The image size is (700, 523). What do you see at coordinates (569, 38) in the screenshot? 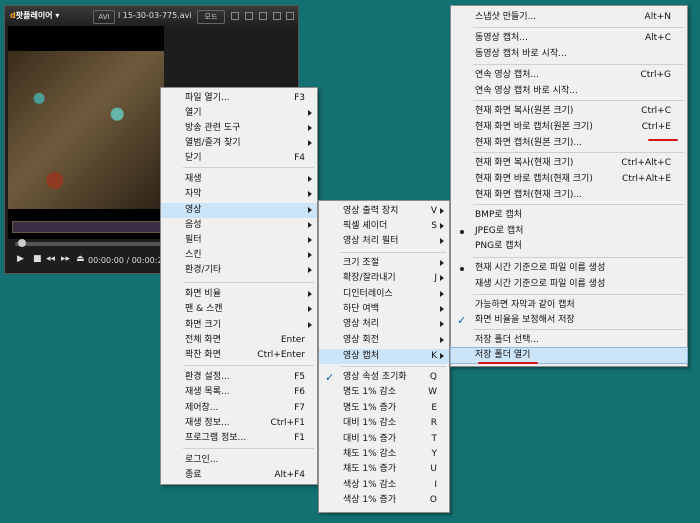
I see `menu-item-동영상-캡처: 동영상 캡처... Alt+C` at bounding box center [569, 38].